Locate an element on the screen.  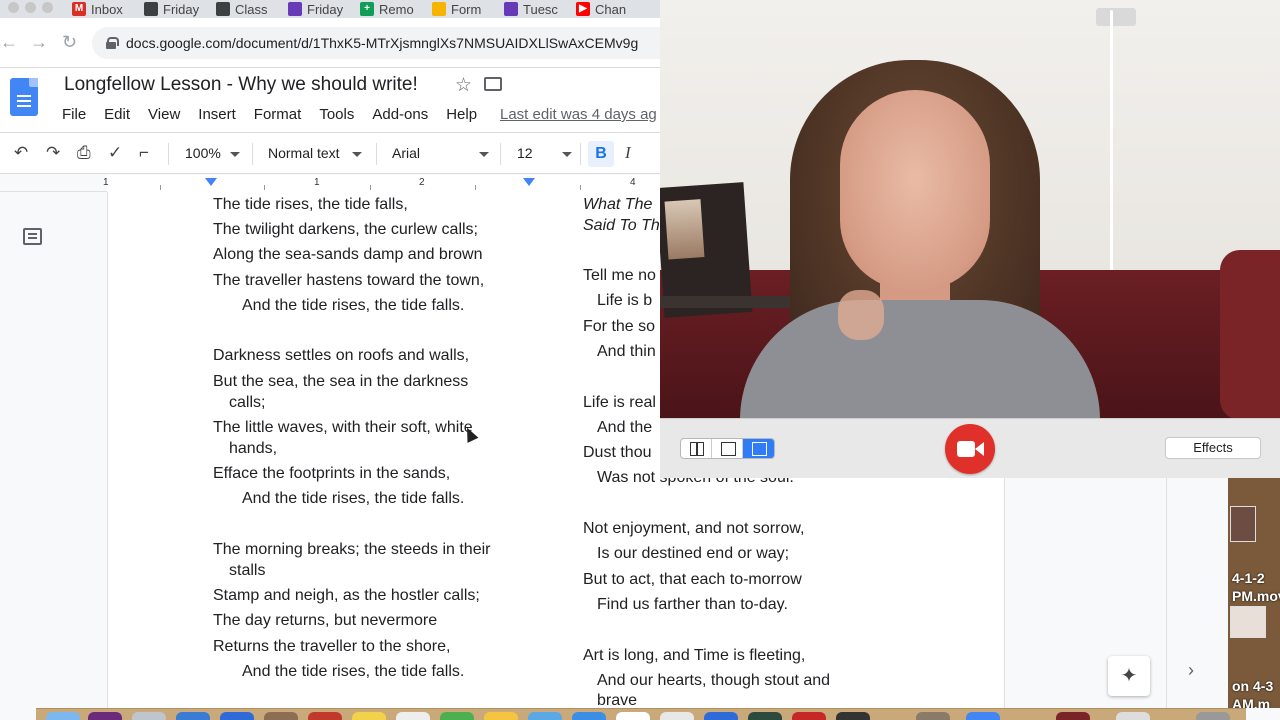
maximize-window-button is located at coordinates (47, 7).